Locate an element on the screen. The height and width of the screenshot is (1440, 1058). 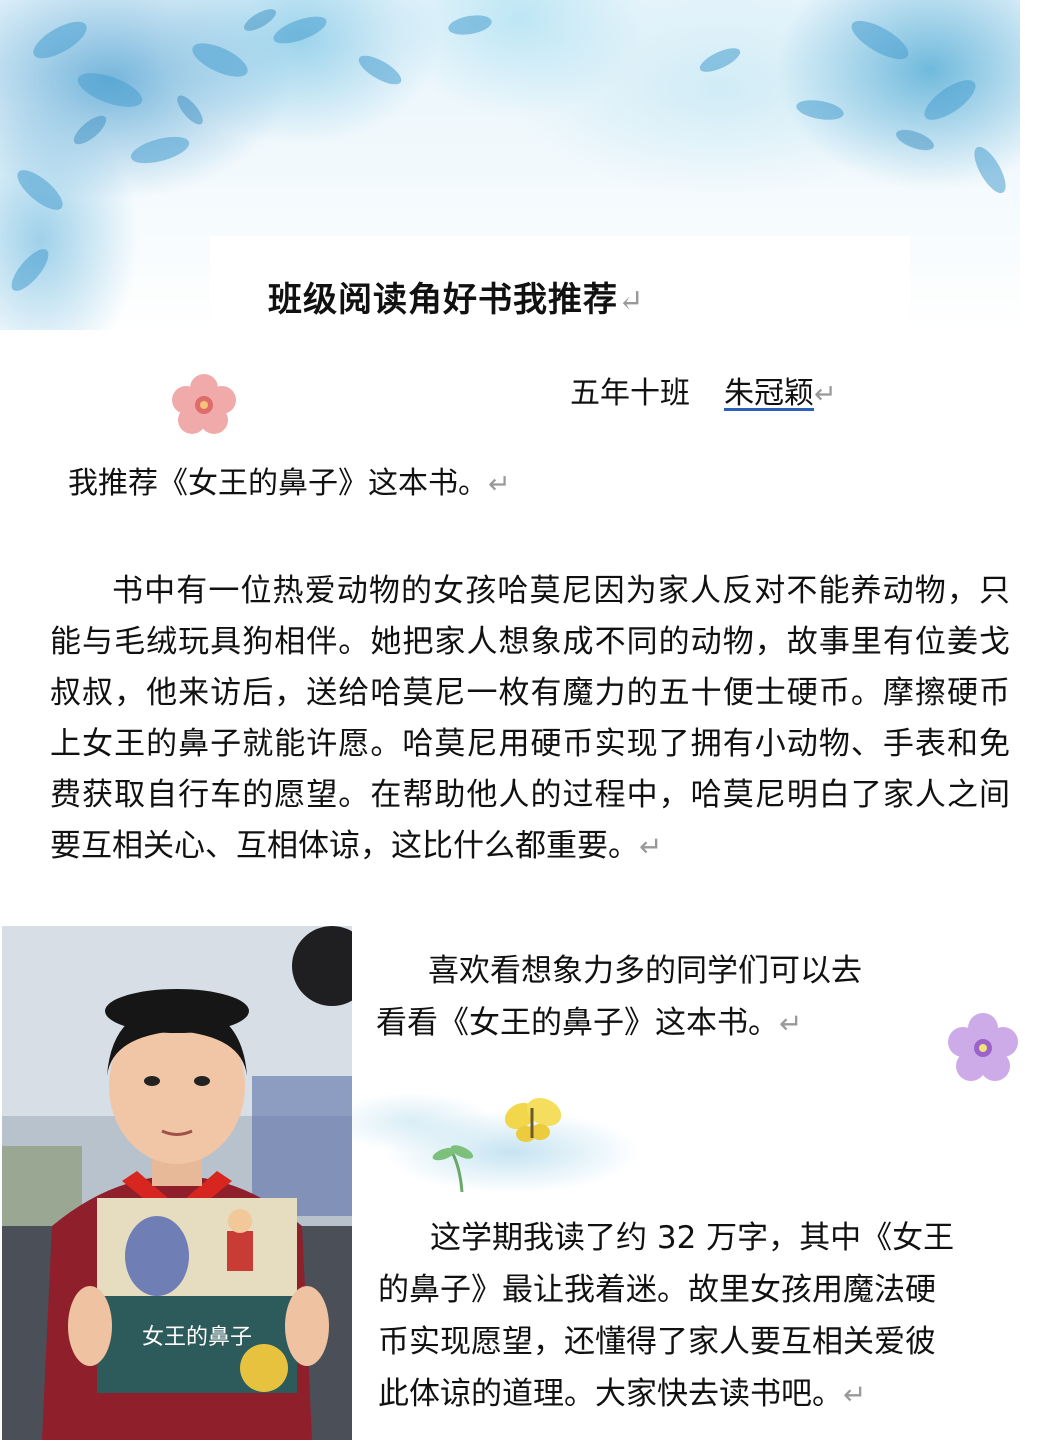
recommend-line: 我推荐《女王的鼻子》这本书。↵ is located at coordinates (289, 483).